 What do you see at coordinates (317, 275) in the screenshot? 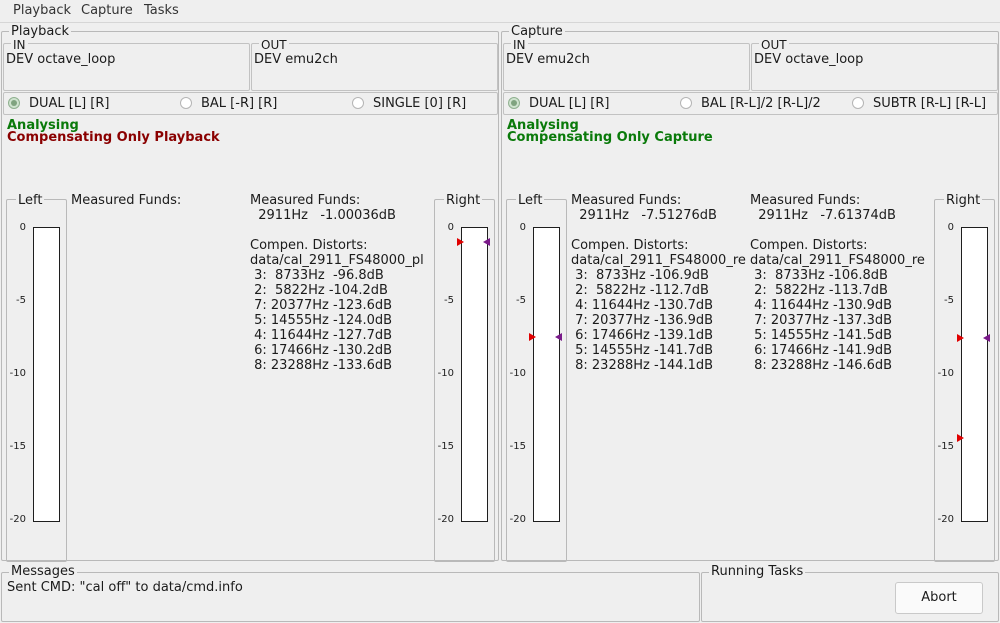
I see `list-item: 3: 8733Hz -96.8dB` at bounding box center [317, 275].